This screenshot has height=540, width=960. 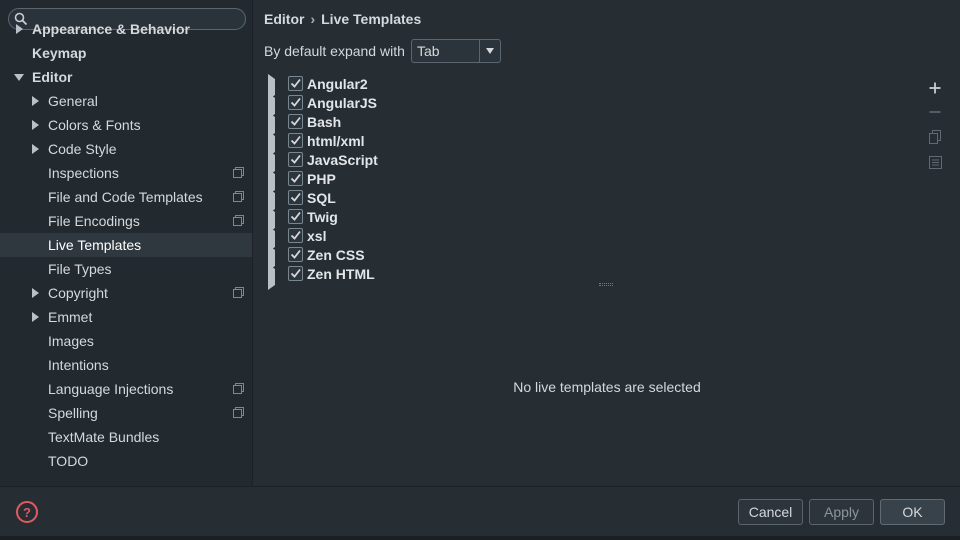 I want to click on template-group-html-xml: html/xml, so click(x=414, y=144).